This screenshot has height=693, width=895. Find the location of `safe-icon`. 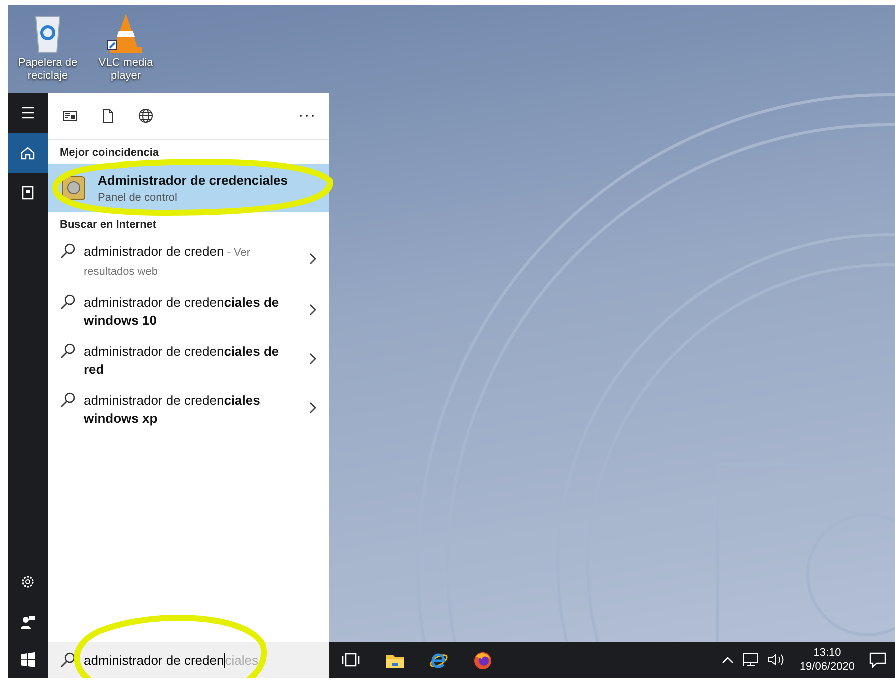

safe-icon is located at coordinates (74, 188).